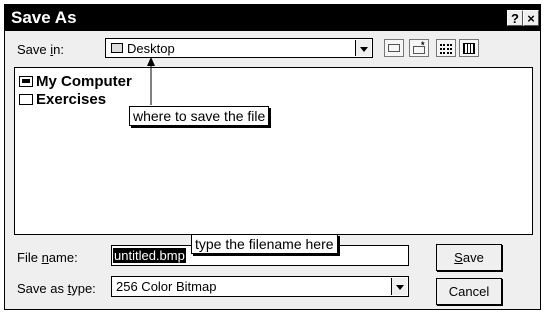 The image size is (545, 314). Describe the element at coordinates (446, 48) in the screenshot. I see `list-view-icon` at that location.